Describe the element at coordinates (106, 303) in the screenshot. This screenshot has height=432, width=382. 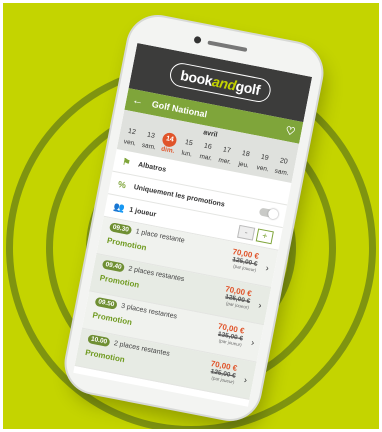
I see `tee-time-badge: 09.50` at that location.